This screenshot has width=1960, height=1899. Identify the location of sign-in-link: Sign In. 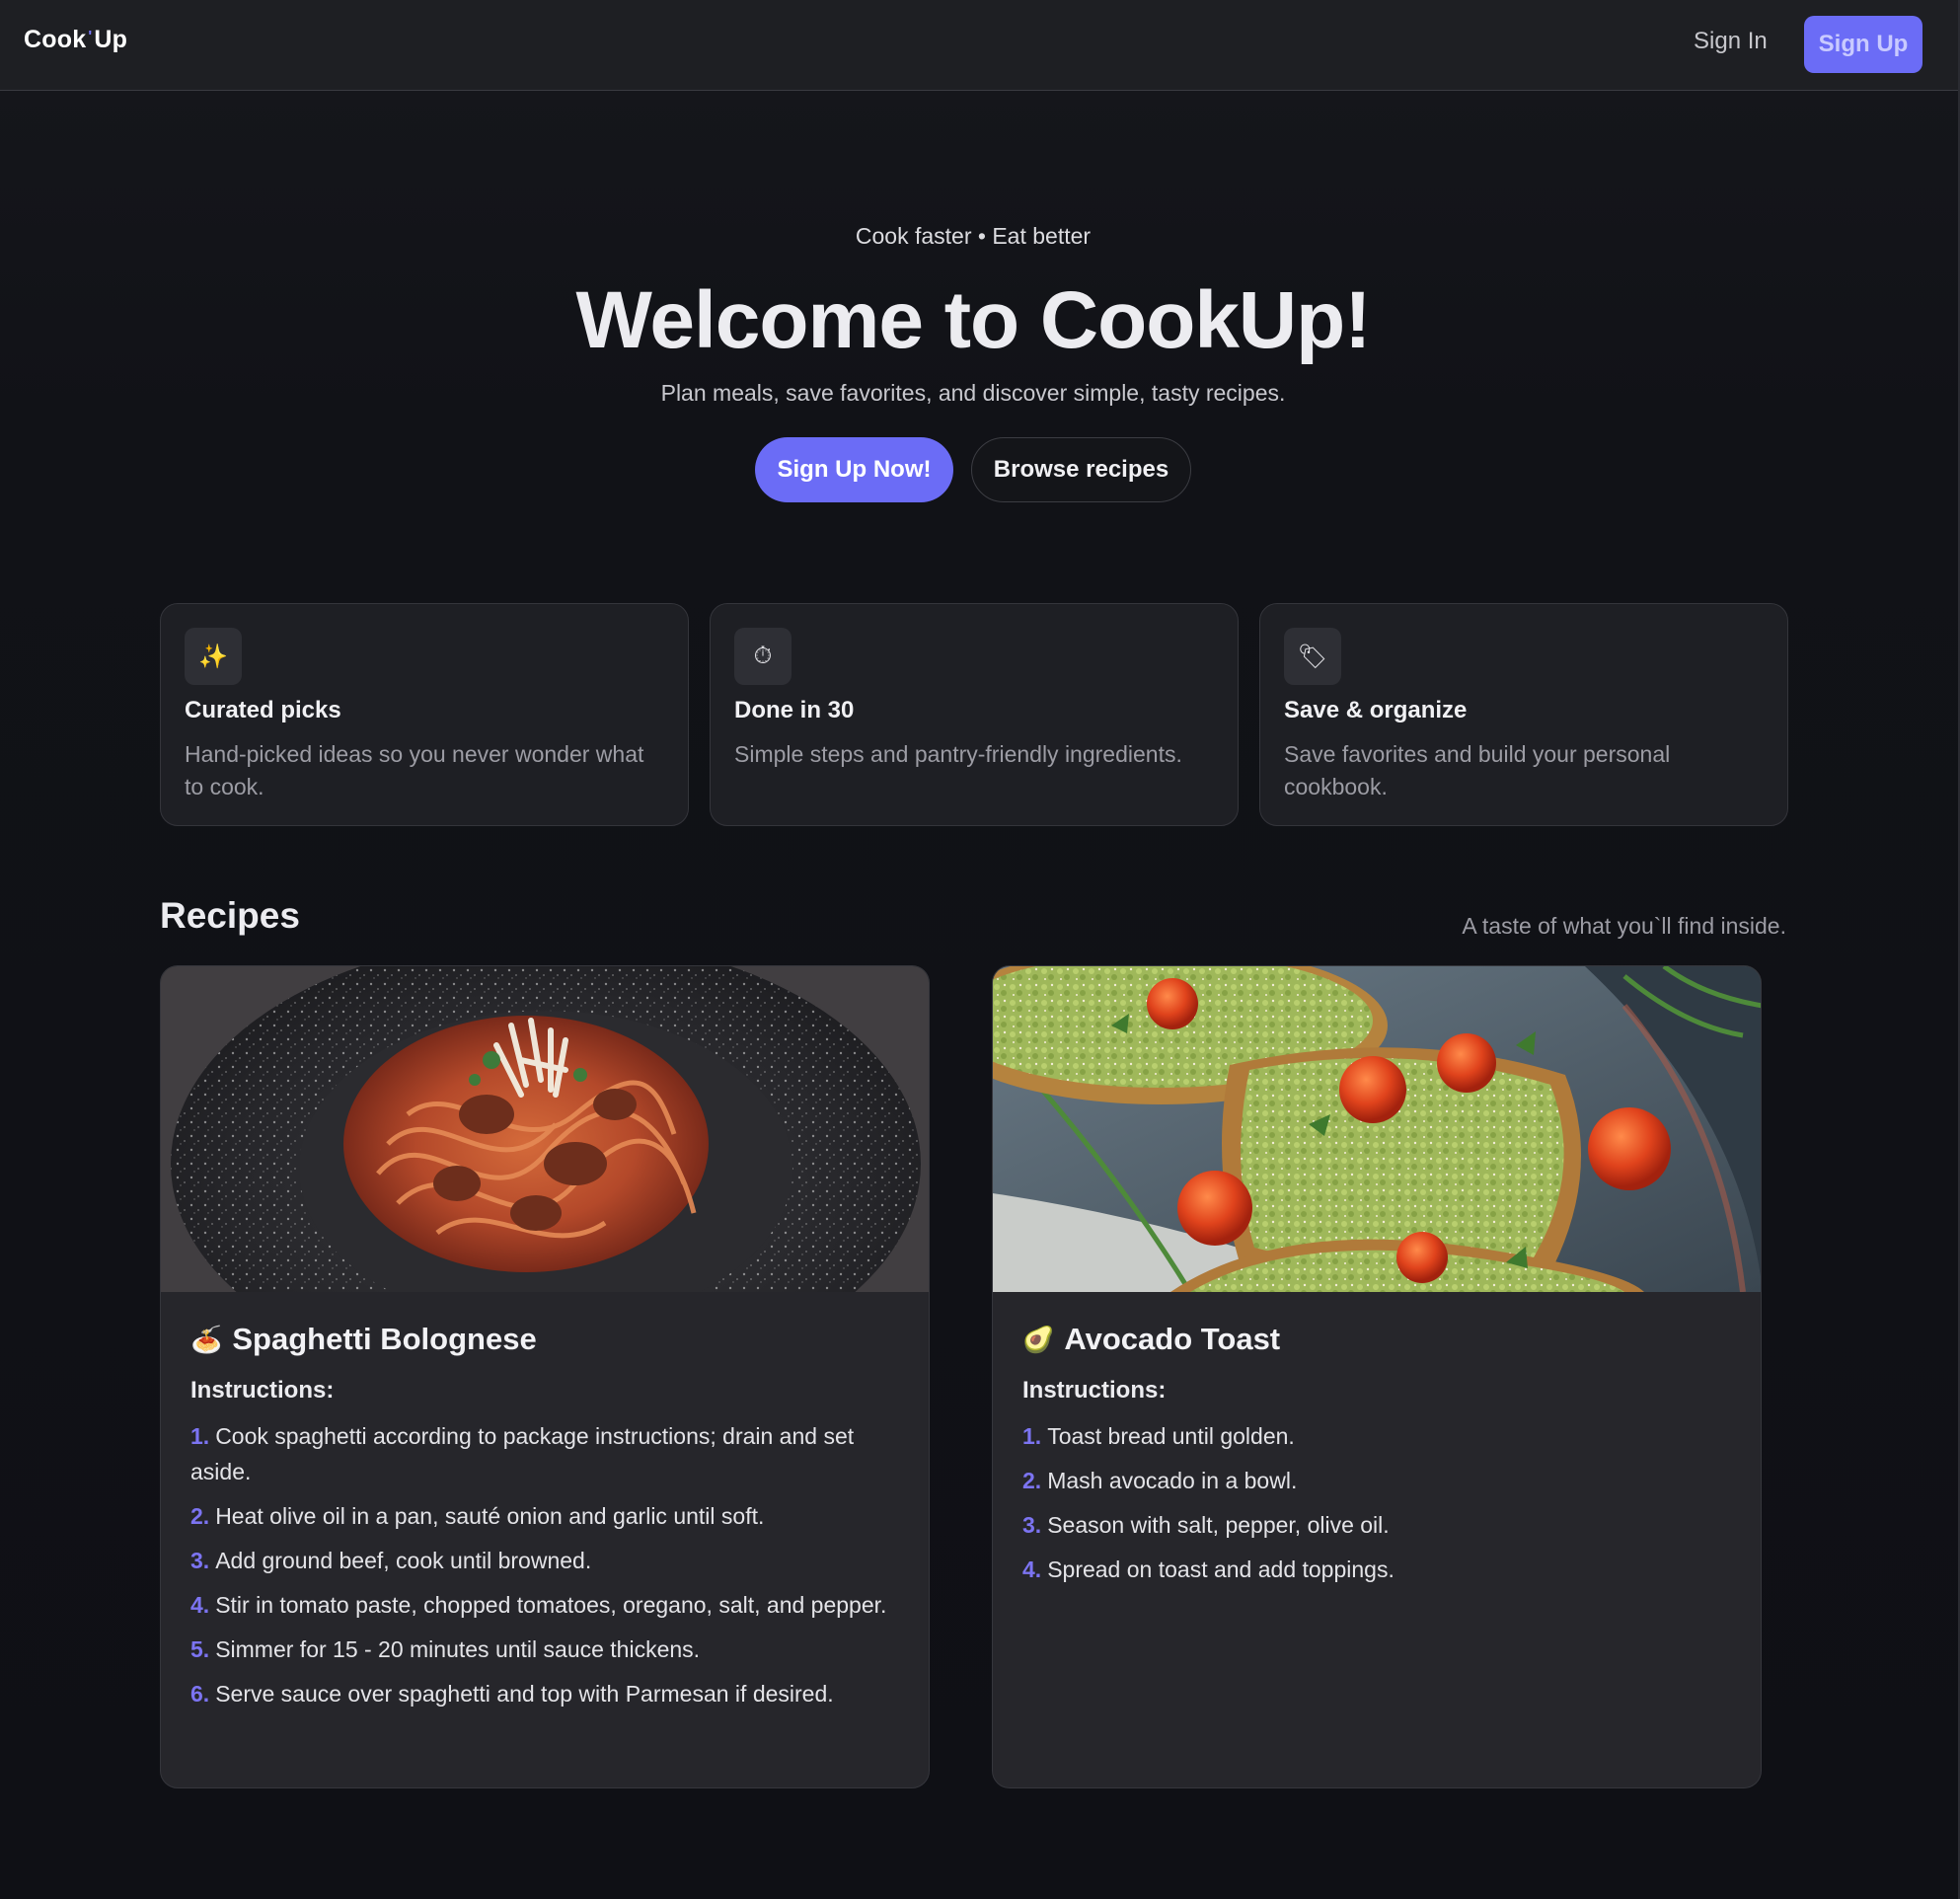
(1731, 42).